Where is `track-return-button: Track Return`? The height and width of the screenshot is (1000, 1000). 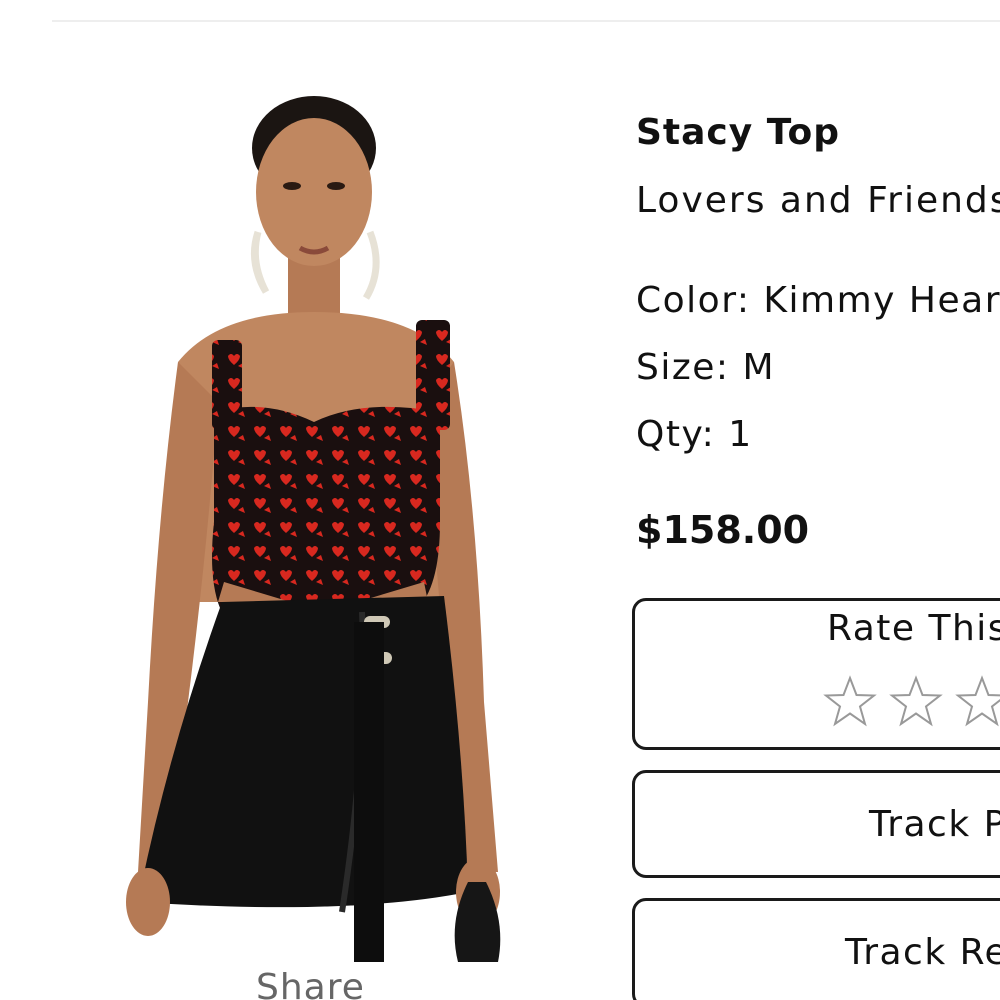
track-return-button: Track Return is located at coordinates (816, 949).